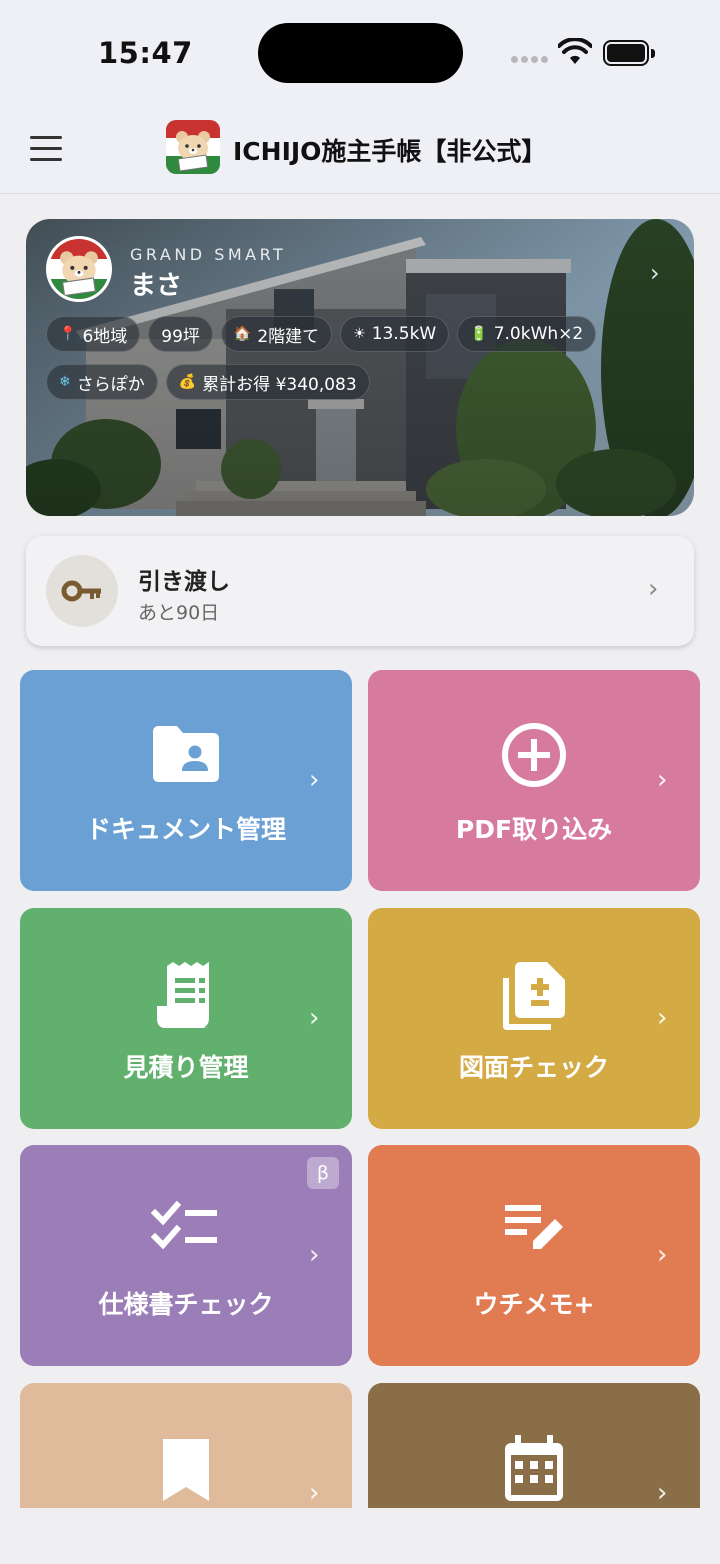 The width and height of the screenshot is (720, 1564). I want to click on tile-label: ウチメモ+, so click(534, 1304).